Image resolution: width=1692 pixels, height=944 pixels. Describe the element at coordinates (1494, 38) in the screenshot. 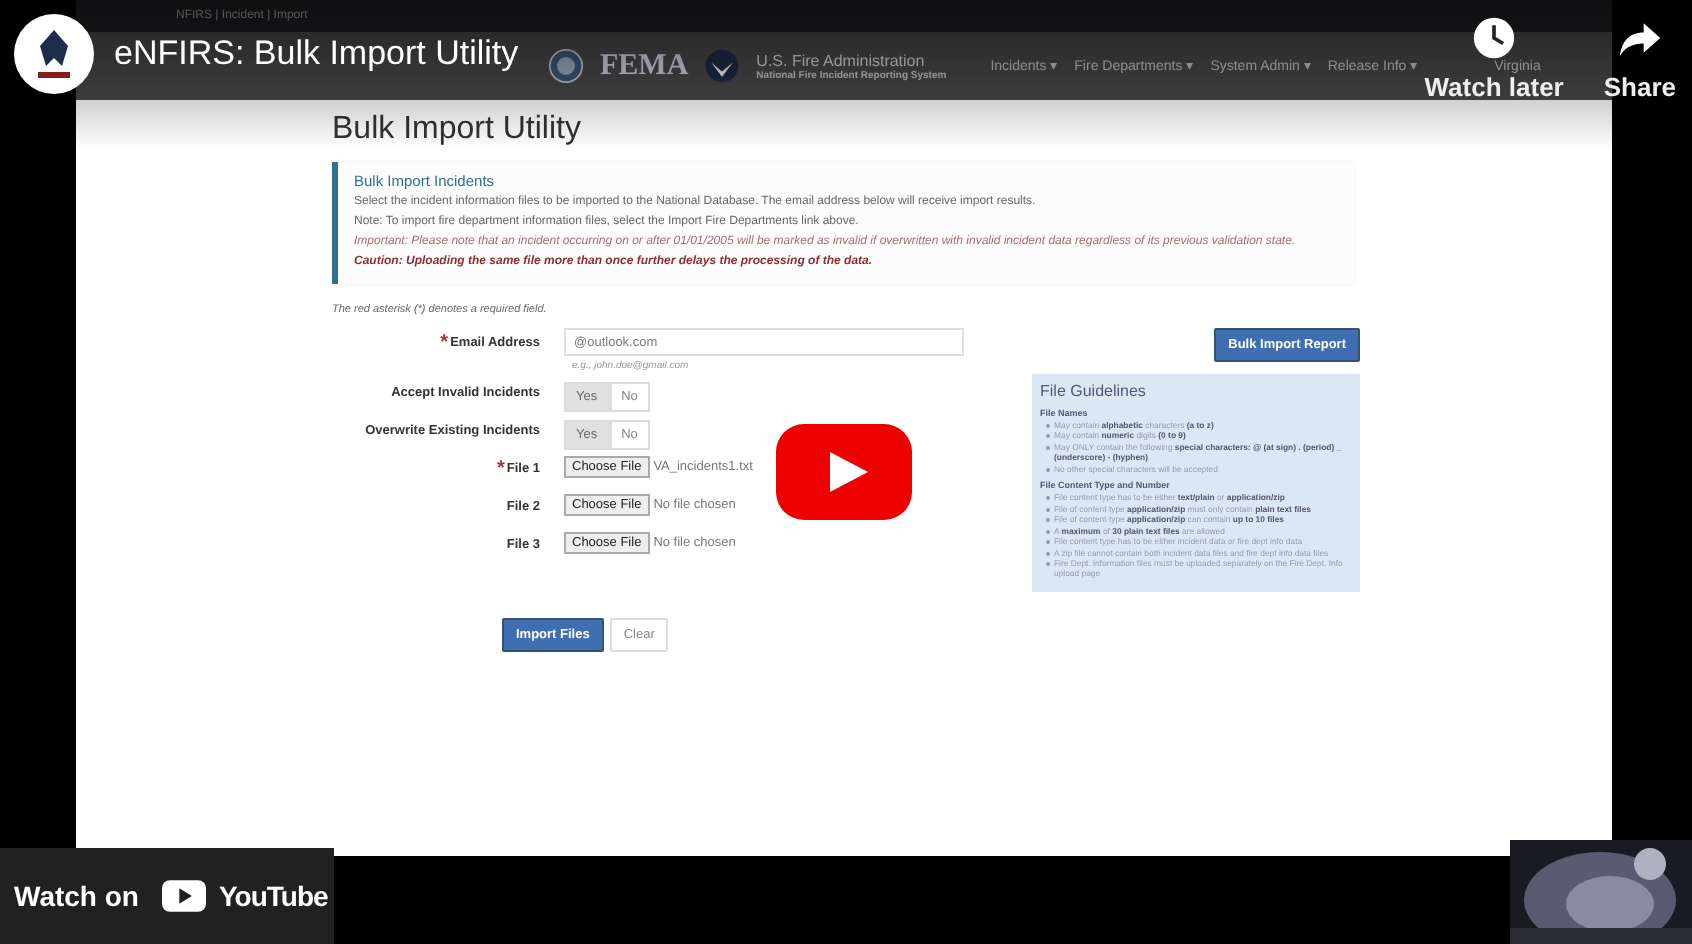

I see `clock-icon` at that location.